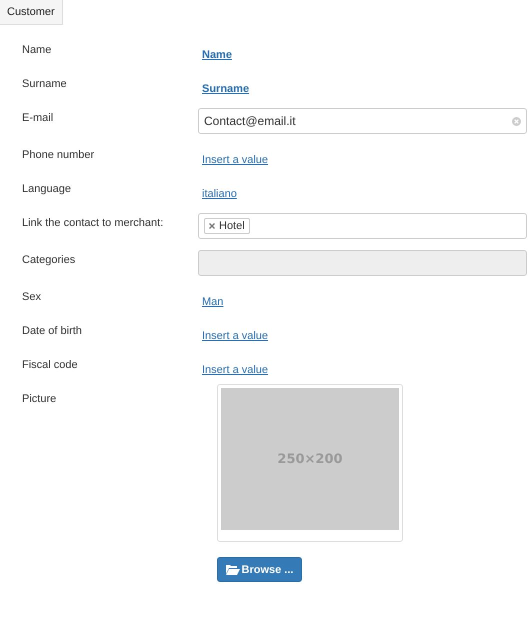  I want to click on field-label: E-mail, so click(38, 118).